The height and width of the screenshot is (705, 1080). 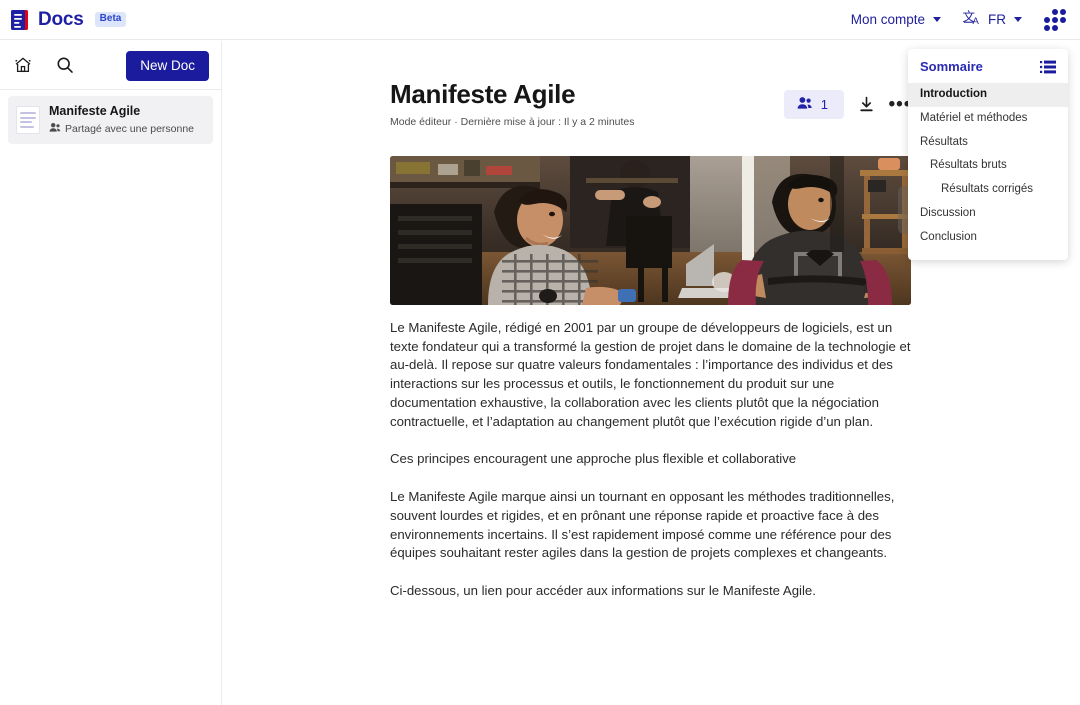 What do you see at coordinates (988, 95) in the screenshot?
I see `toc-item-introduction: Introduction` at bounding box center [988, 95].